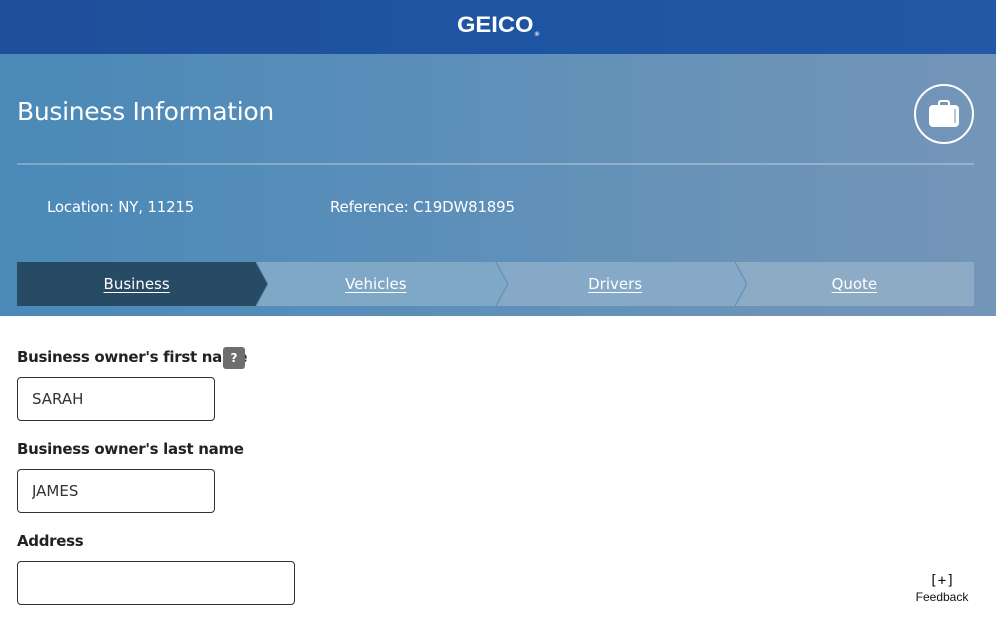 Image resolution: width=996 pixels, height=618 pixels. I want to click on step-business: Business, so click(143, 284).